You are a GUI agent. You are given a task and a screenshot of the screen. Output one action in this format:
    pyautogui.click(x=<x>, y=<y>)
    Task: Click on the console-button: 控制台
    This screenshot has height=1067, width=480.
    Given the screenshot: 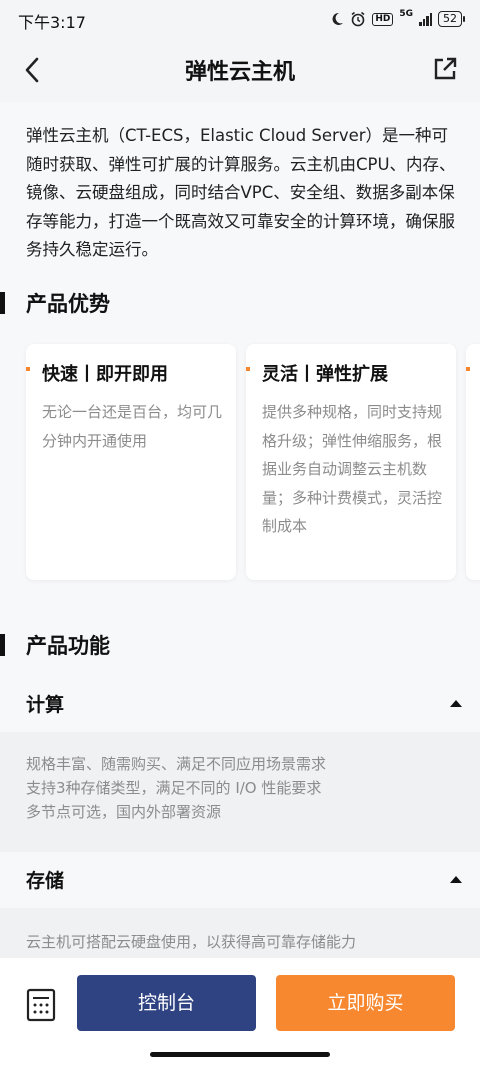 What is the action you would take?
    pyautogui.click(x=166, y=1003)
    